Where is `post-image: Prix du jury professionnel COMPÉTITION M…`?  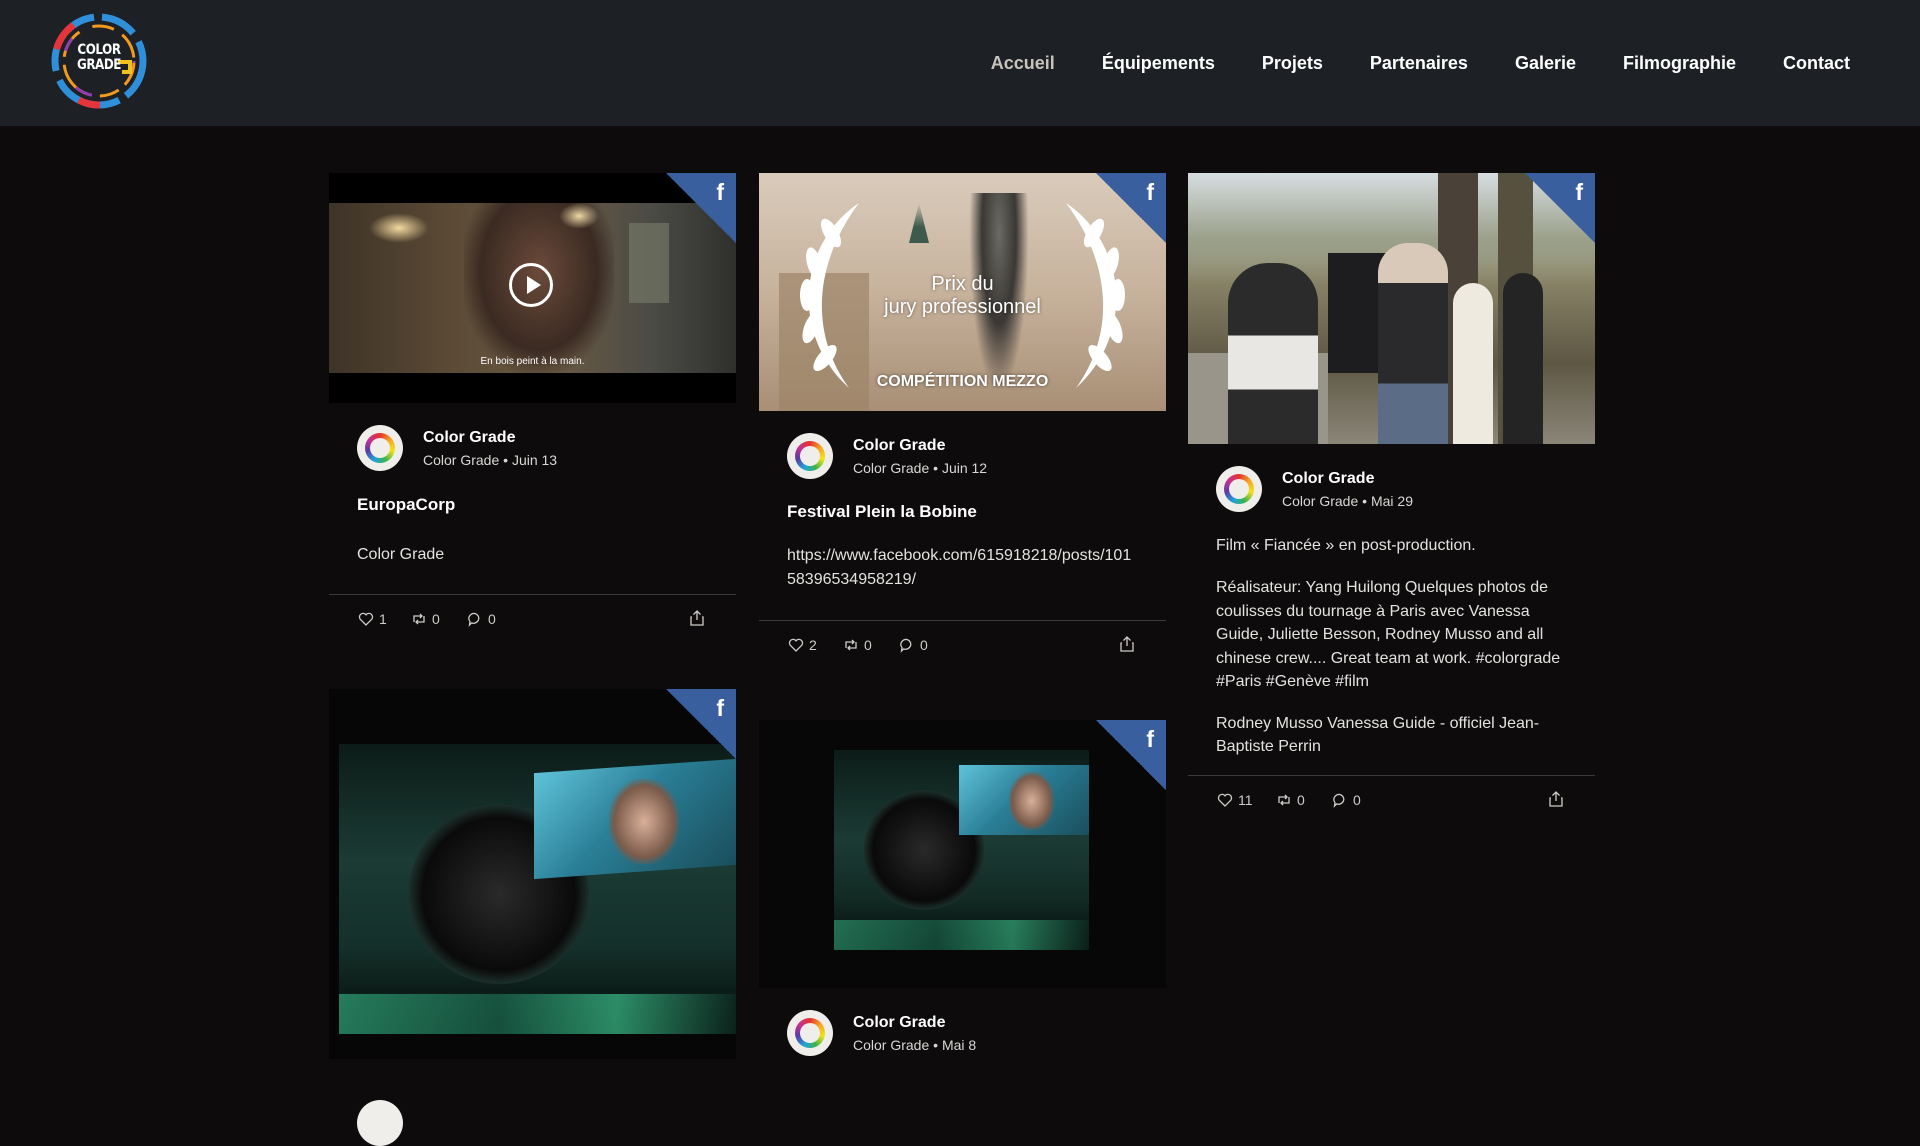 post-image: Prix du jury professionnel COMPÉTITION M… is located at coordinates (962, 292).